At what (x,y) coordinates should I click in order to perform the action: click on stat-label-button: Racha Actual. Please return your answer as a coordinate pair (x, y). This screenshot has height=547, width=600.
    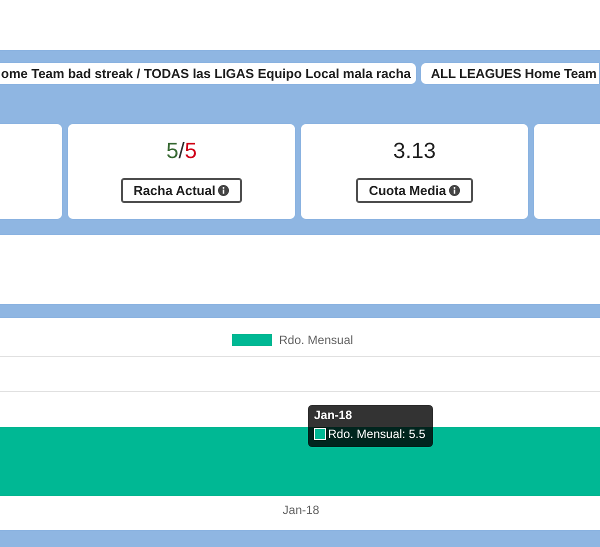
    Looking at the image, I should click on (181, 190).